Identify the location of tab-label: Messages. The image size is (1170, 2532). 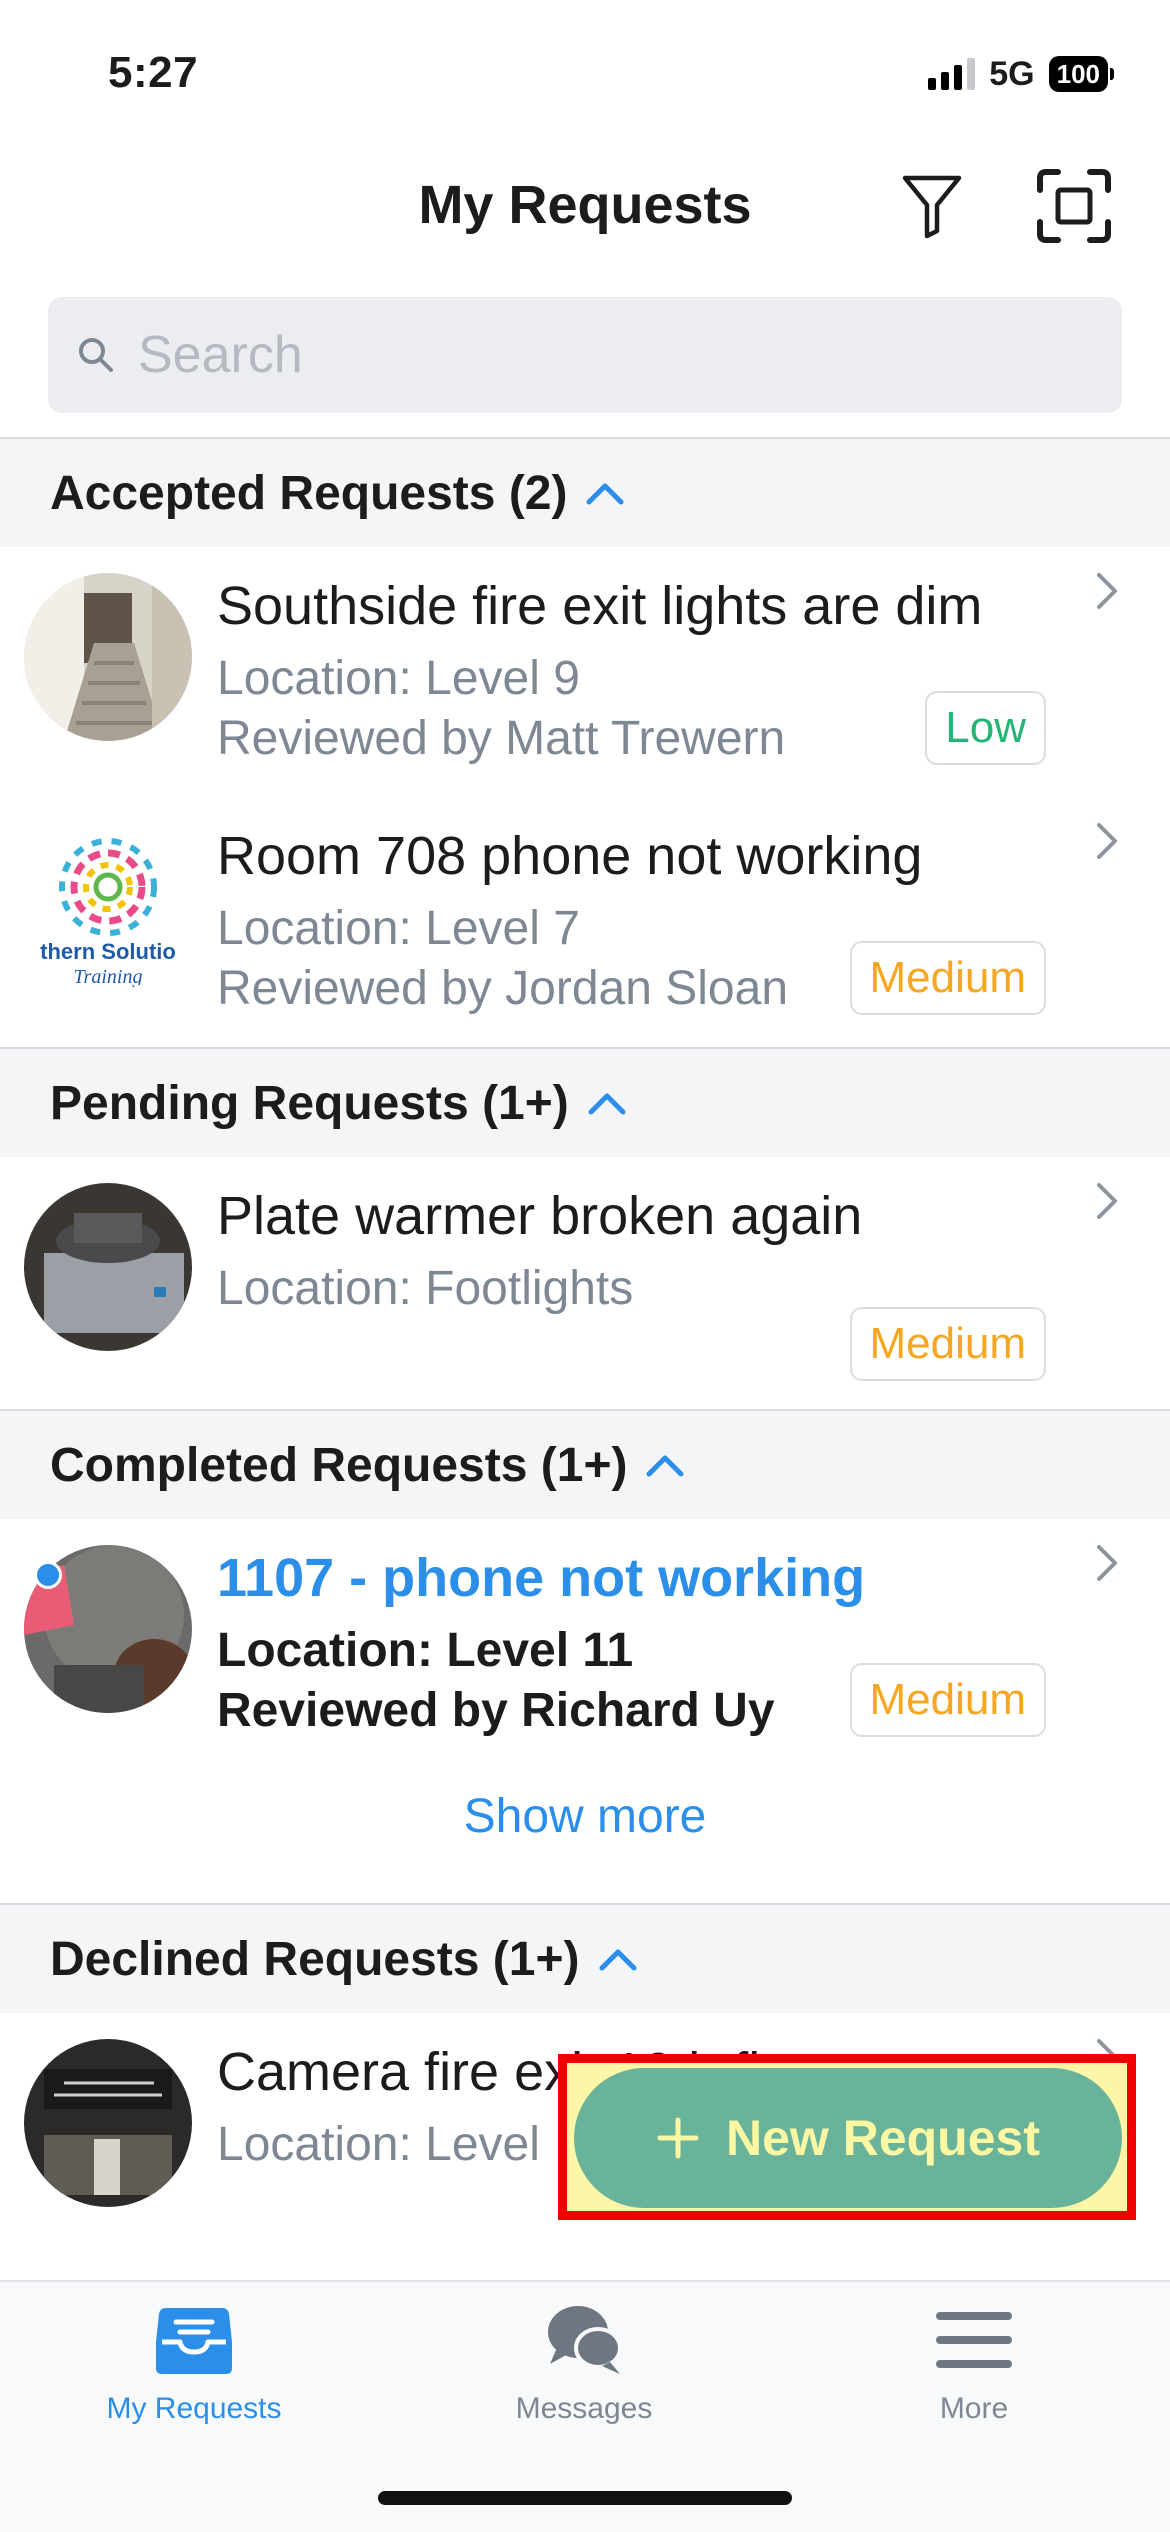
(584, 2408).